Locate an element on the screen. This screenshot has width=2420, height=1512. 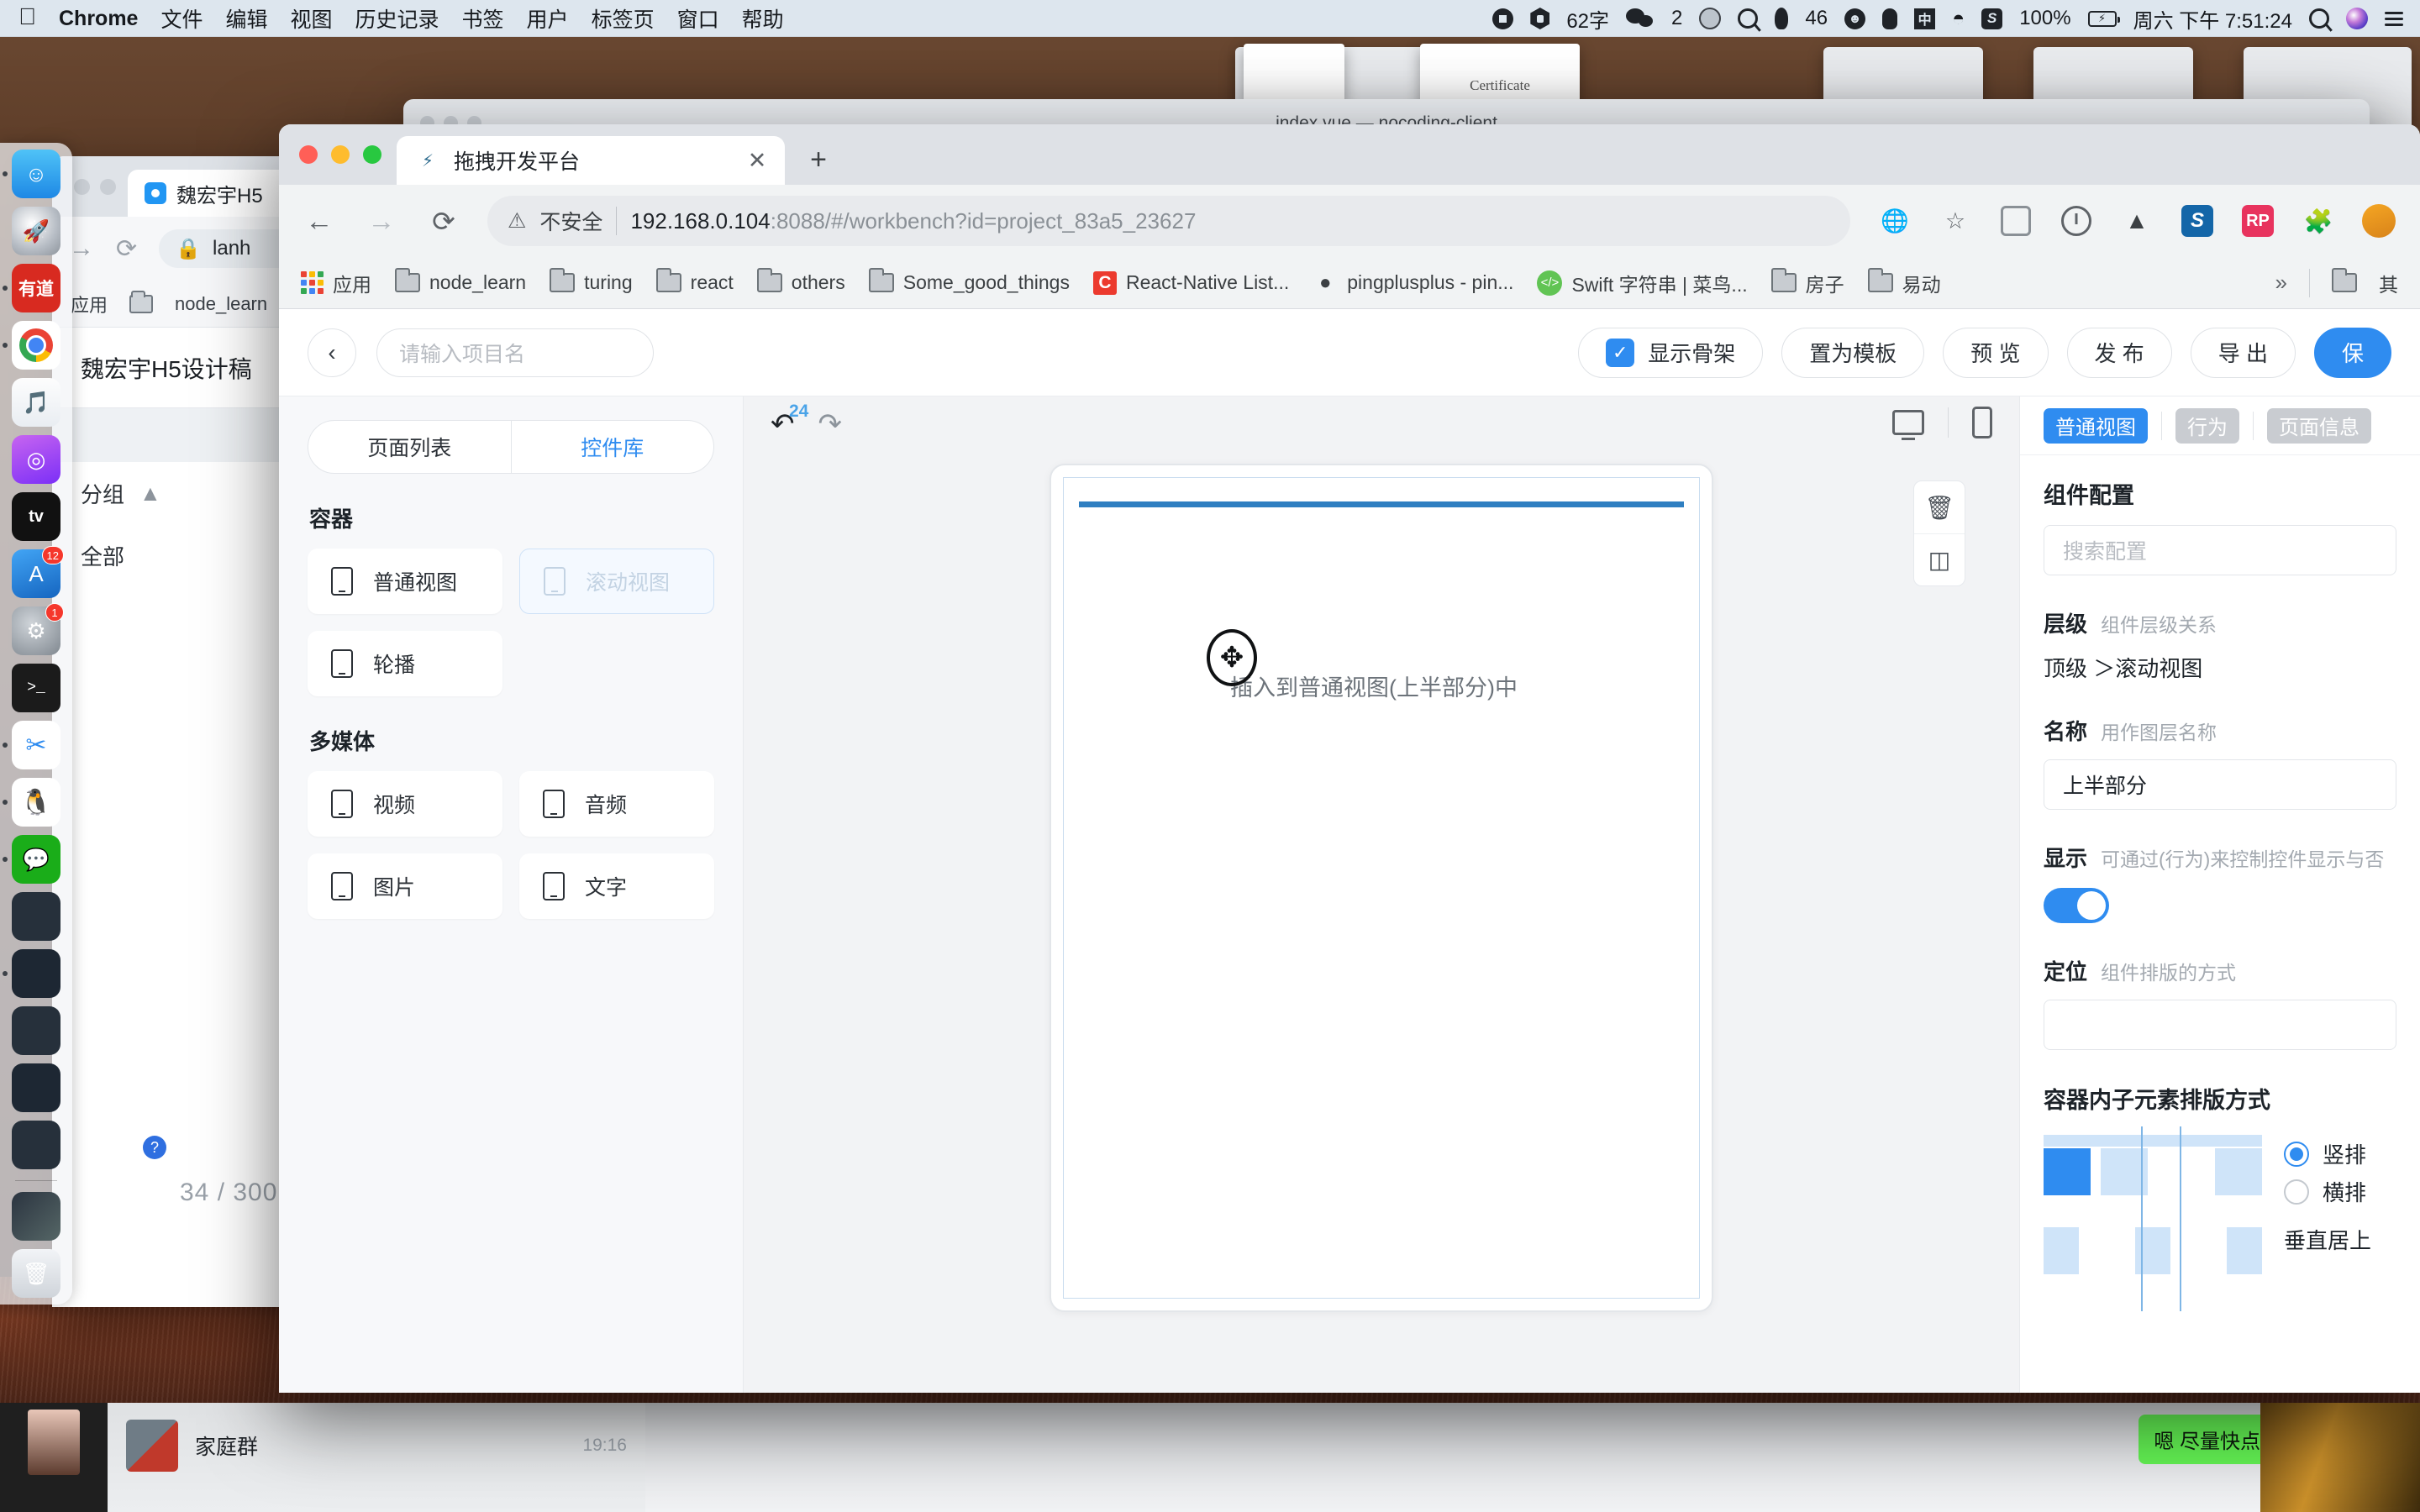
control-center-icon is located at coordinates (2394, 18).